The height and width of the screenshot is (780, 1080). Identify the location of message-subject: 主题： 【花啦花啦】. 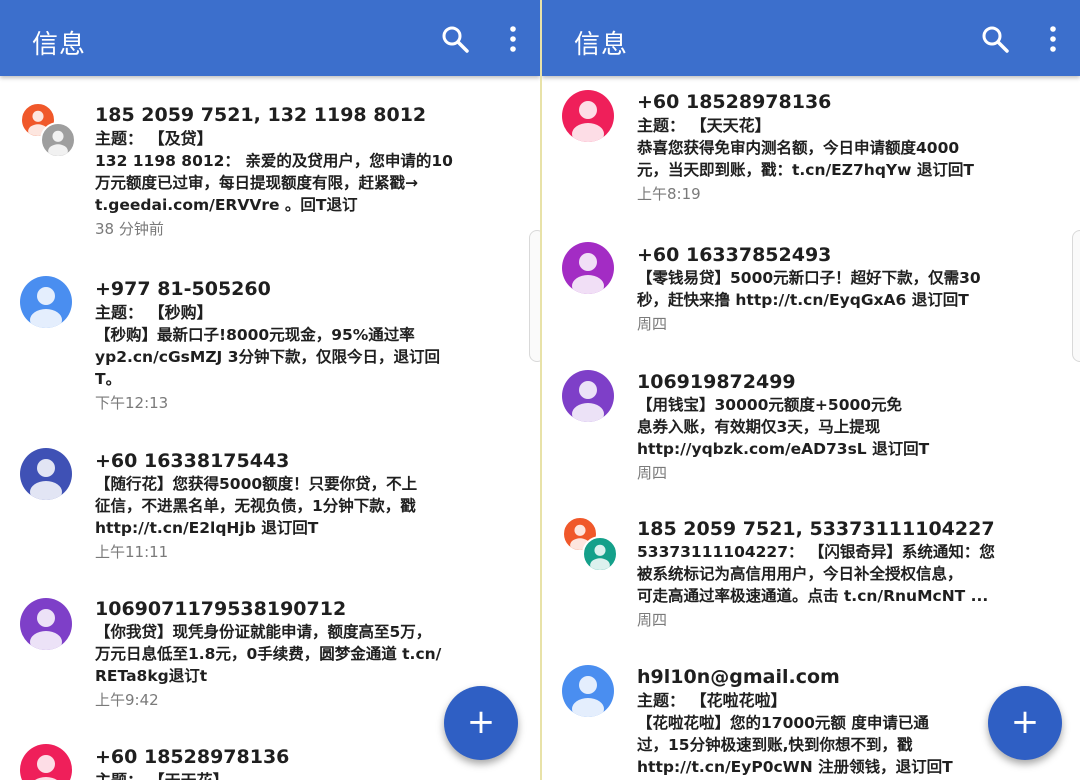
(712, 700).